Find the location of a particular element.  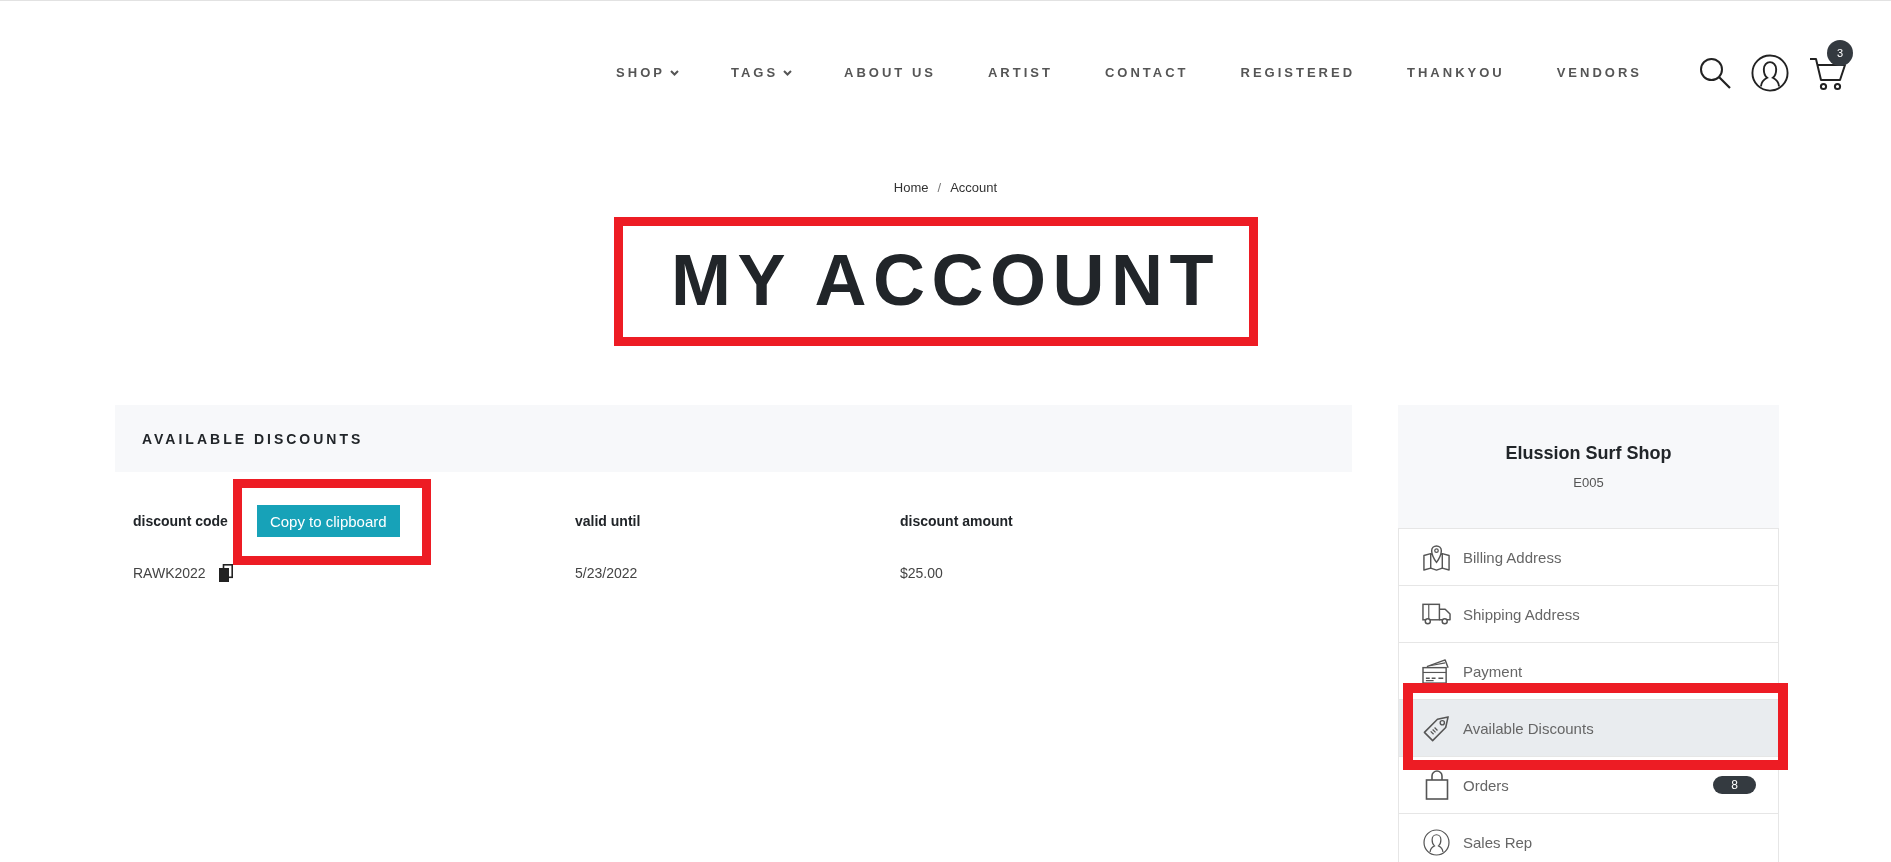

breadcrumb-link: Home is located at coordinates (911, 188).